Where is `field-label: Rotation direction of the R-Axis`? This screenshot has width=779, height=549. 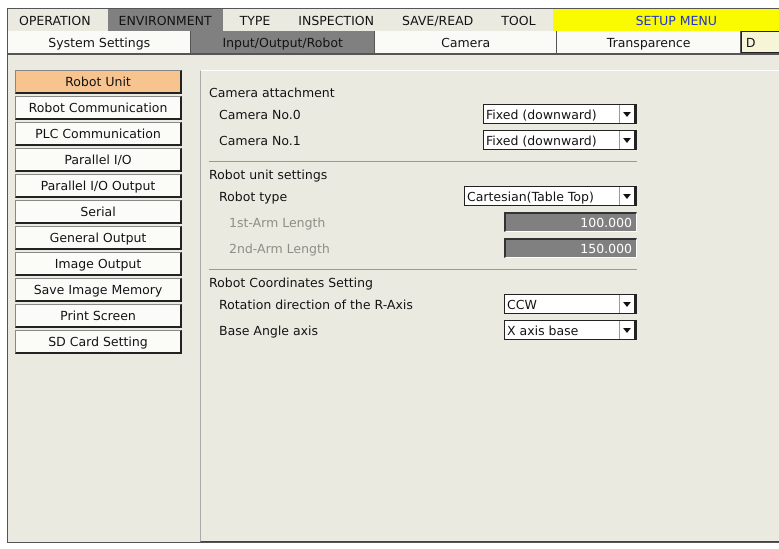
field-label: Rotation direction of the R-Axis is located at coordinates (316, 304).